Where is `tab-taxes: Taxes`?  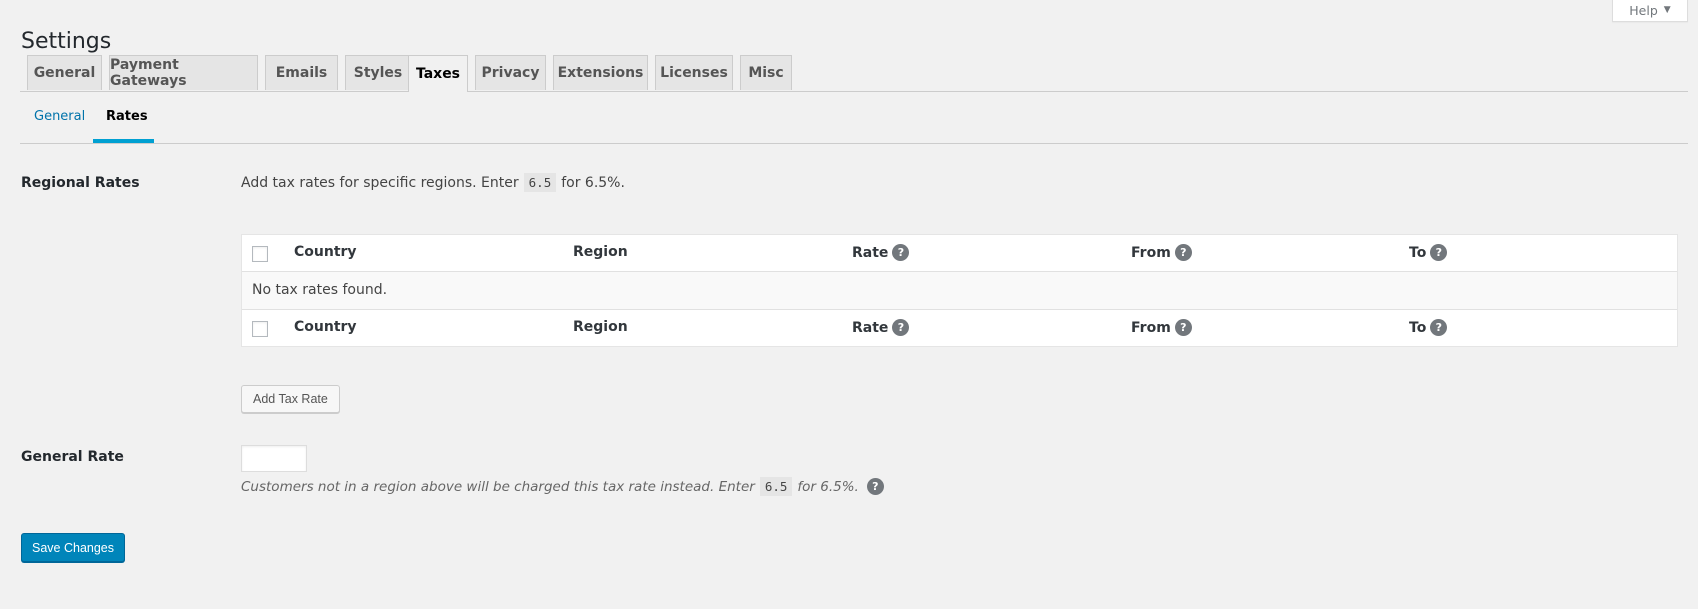 tab-taxes: Taxes is located at coordinates (438, 73).